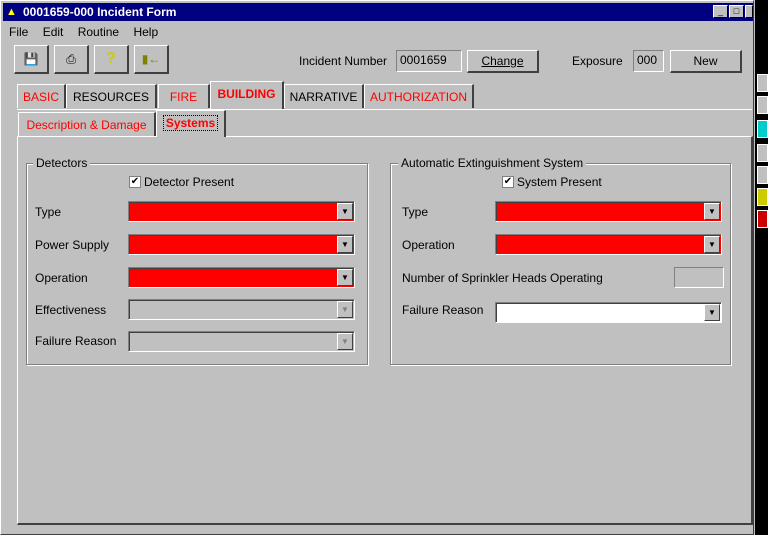  What do you see at coordinates (247, 95) in the screenshot?
I see `tab-building: BUILDING` at bounding box center [247, 95].